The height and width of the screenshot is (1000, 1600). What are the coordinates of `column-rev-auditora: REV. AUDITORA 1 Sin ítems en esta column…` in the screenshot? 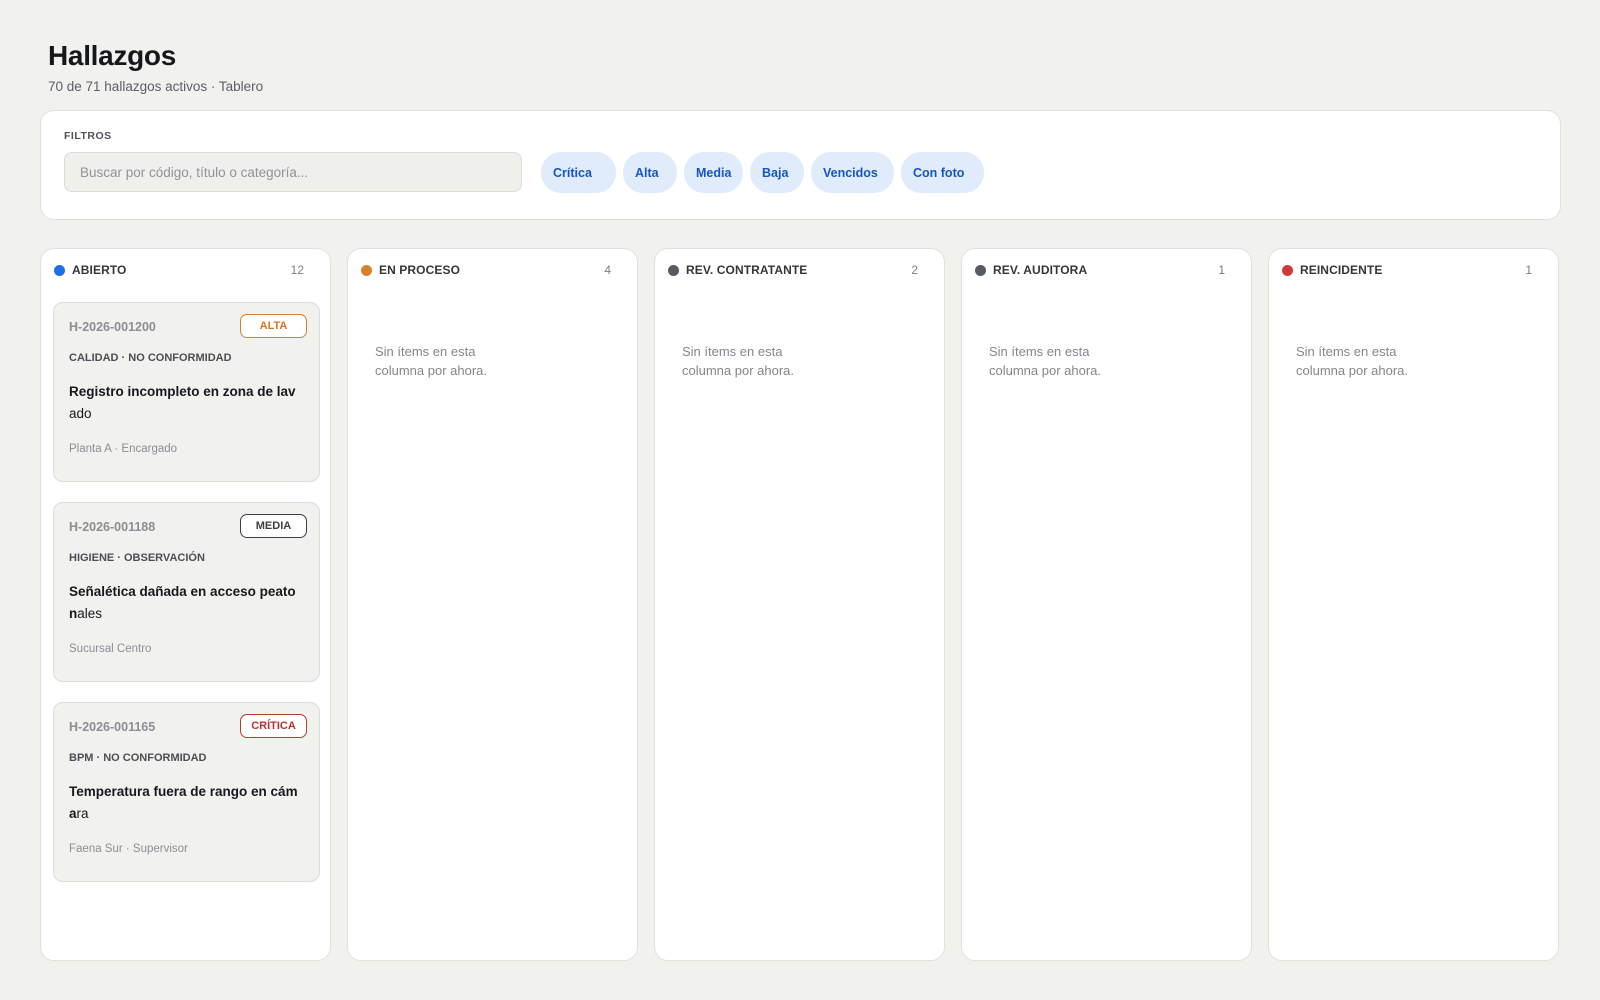 It's located at (1106, 604).